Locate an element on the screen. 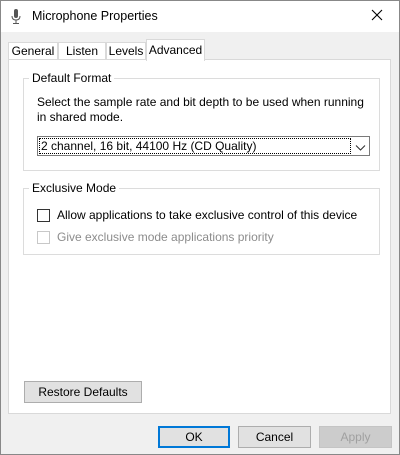 The width and height of the screenshot is (400, 455). tab-levels: Levels is located at coordinates (126, 50).